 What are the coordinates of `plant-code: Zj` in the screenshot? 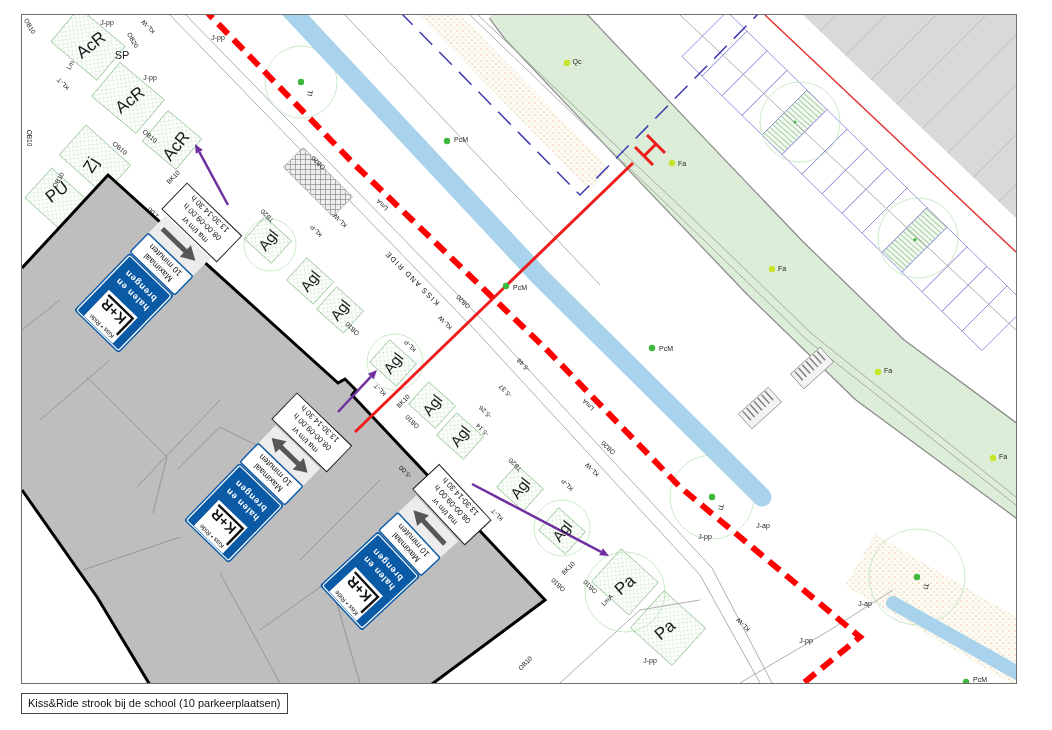 It's located at (91, 165).